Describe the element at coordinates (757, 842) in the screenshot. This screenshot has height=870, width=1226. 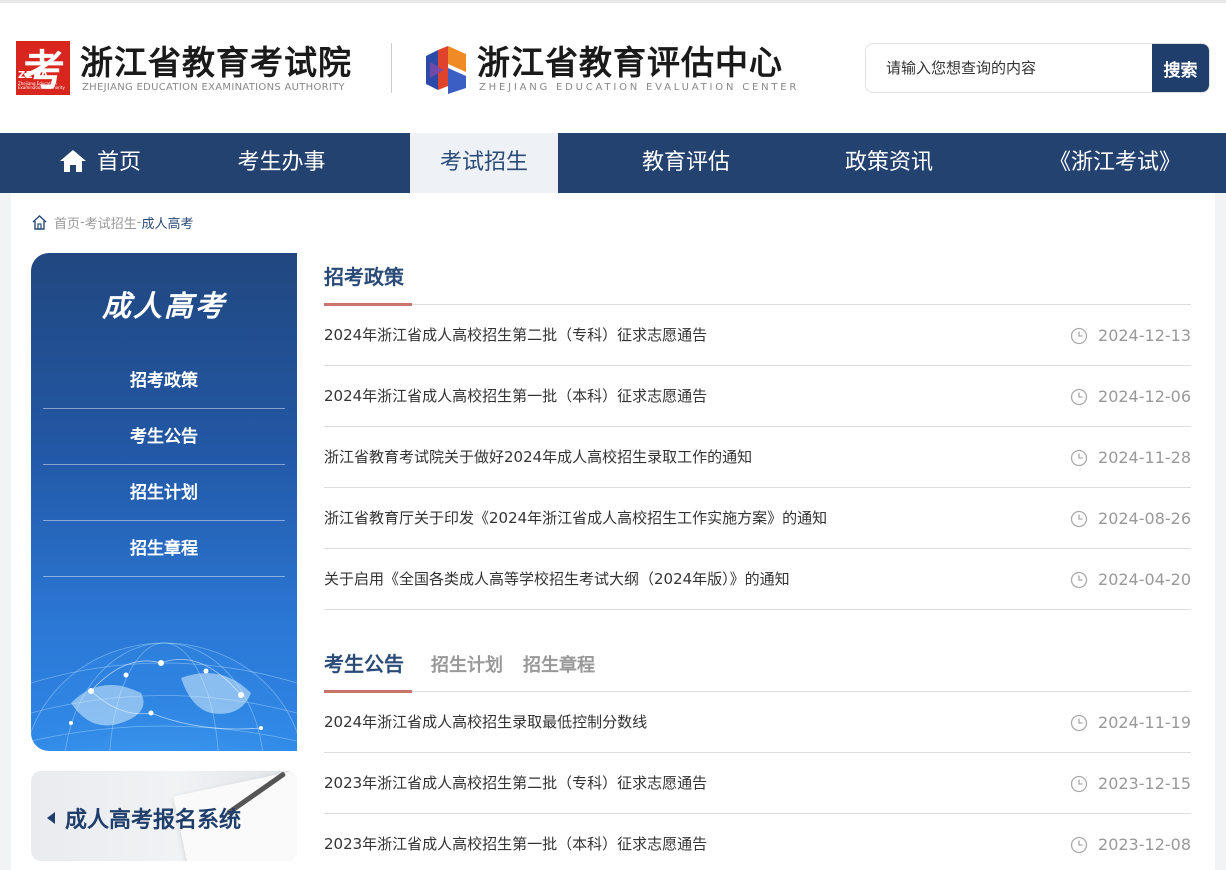
I see `list-item: 2023年浙江省成人高校招生第一批（本科）征求志愿通告 2023-12-08` at that location.